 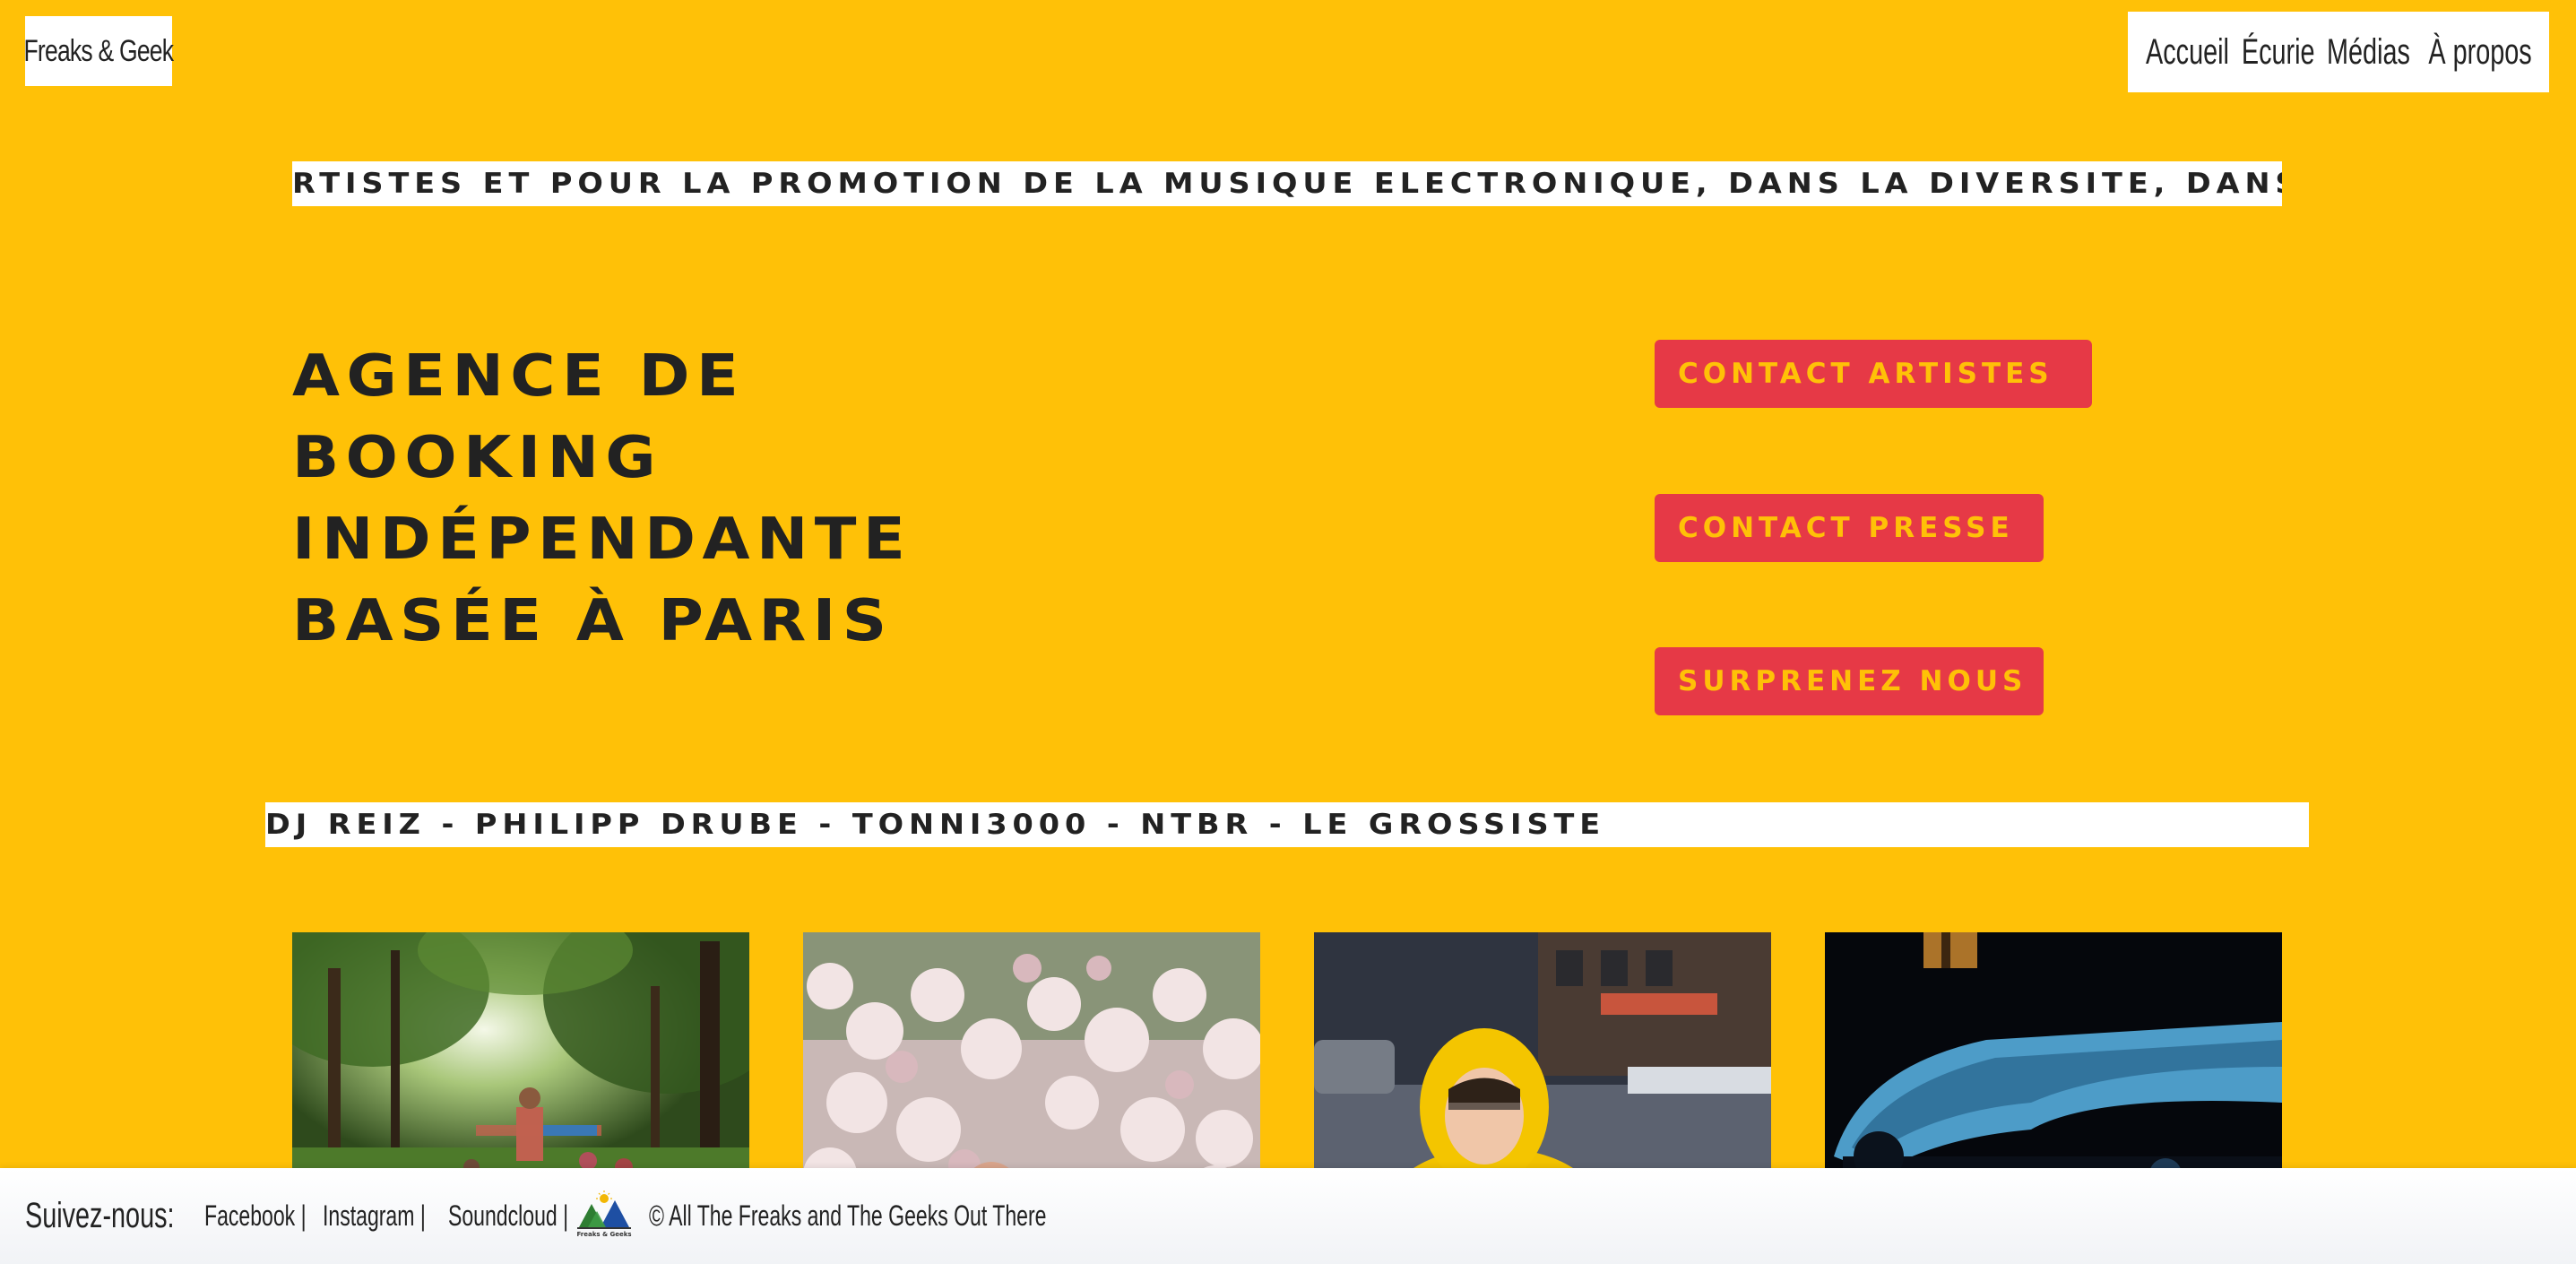 What do you see at coordinates (604, 1214) in the screenshot?
I see `freaks-geeks-logo: Freaks & Geeks` at bounding box center [604, 1214].